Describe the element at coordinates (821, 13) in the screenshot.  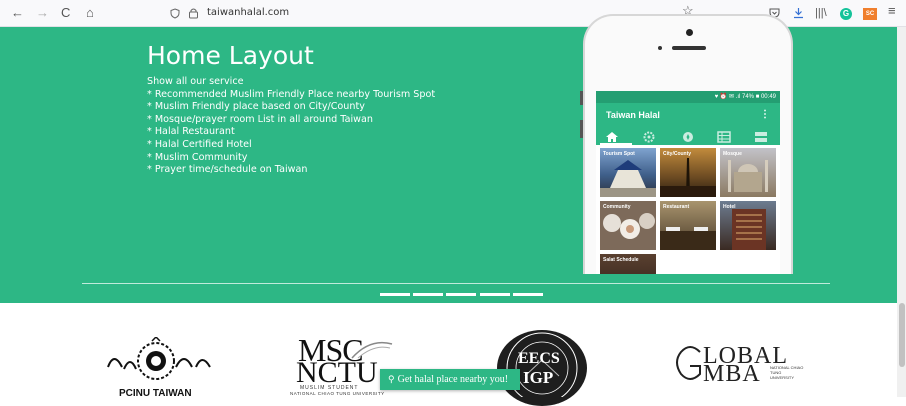
I see `library-icon: |||\` at that location.